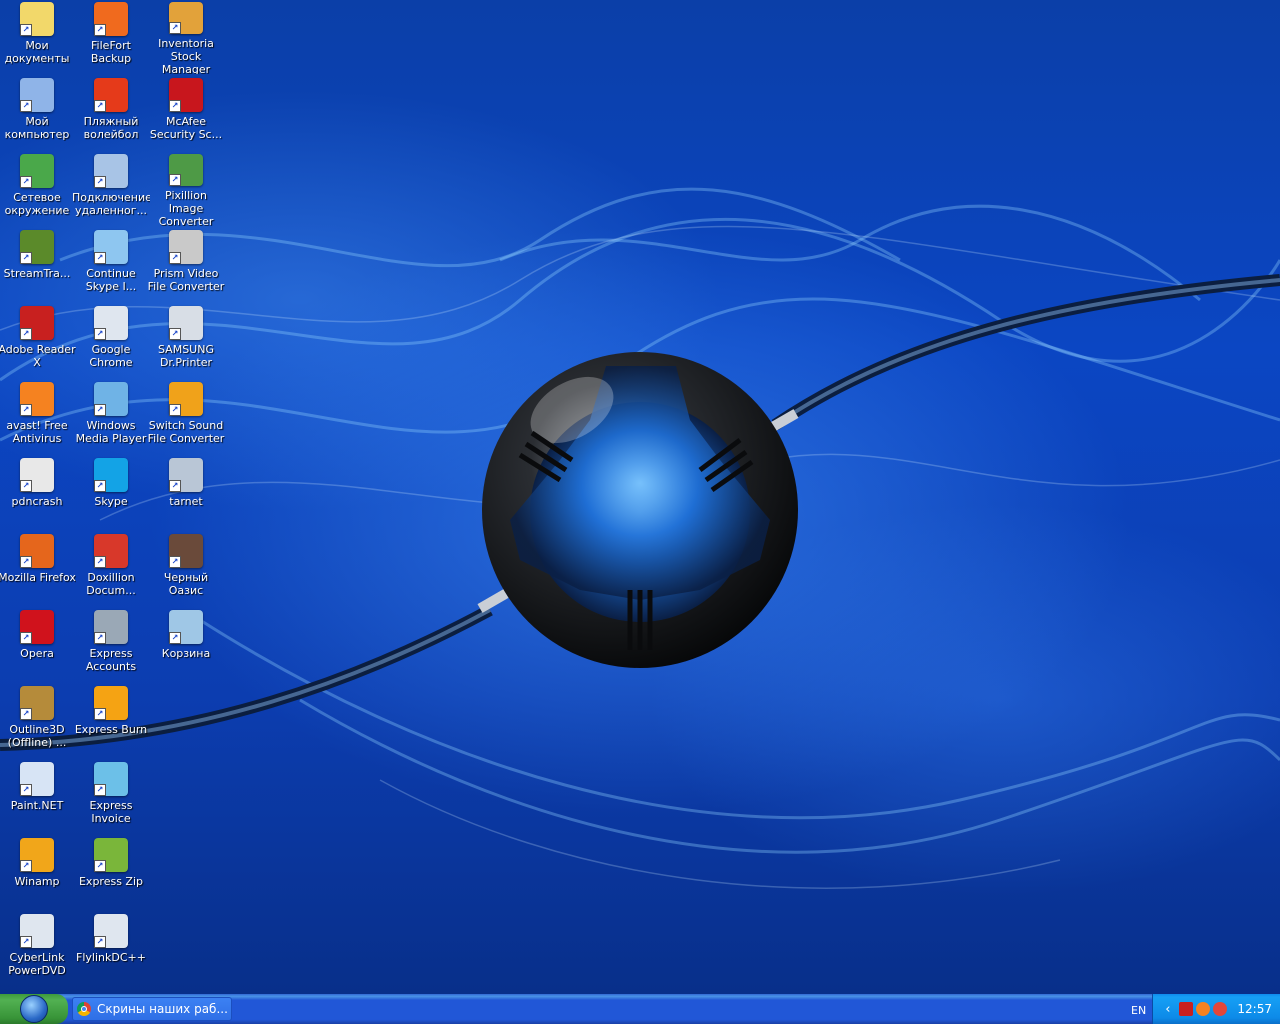  I want to click on desktop-icon-label: Adobe Reader X, so click(38, 356).